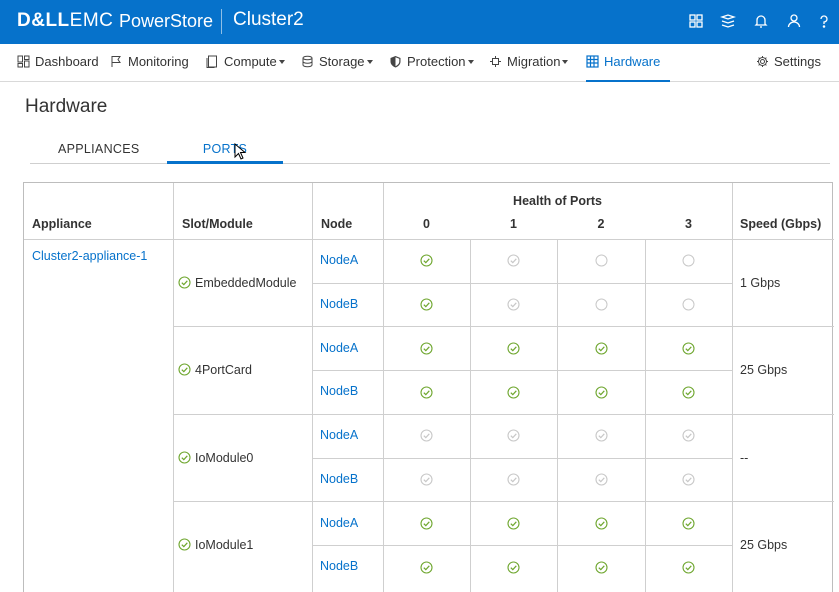 This screenshot has height=592, width=839. Describe the element at coordinates (744, 457) in the screenshot. I see `module-speed: --` at that location.